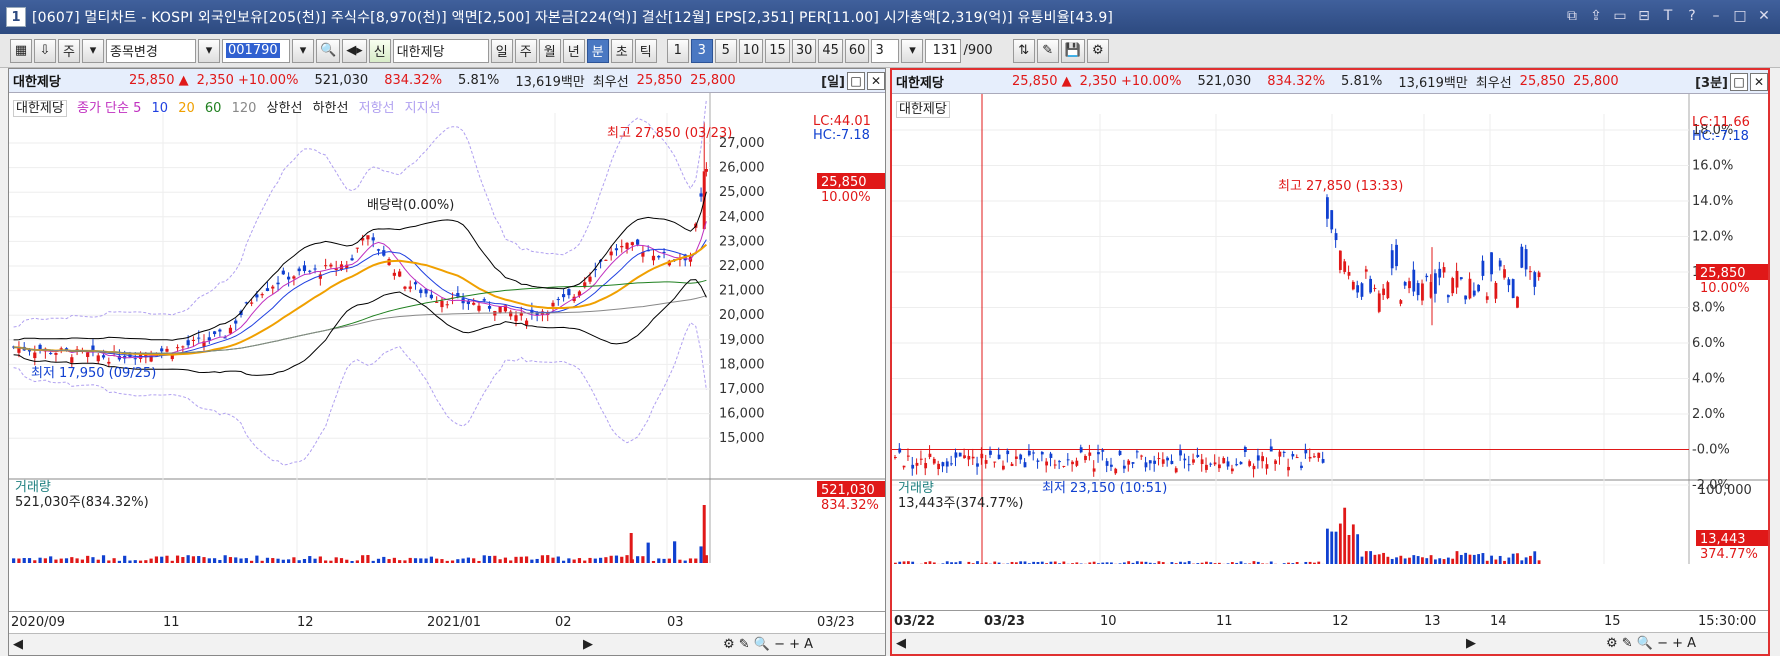  I want to click on stock-name-field: 대한제당, so click(440, 50).